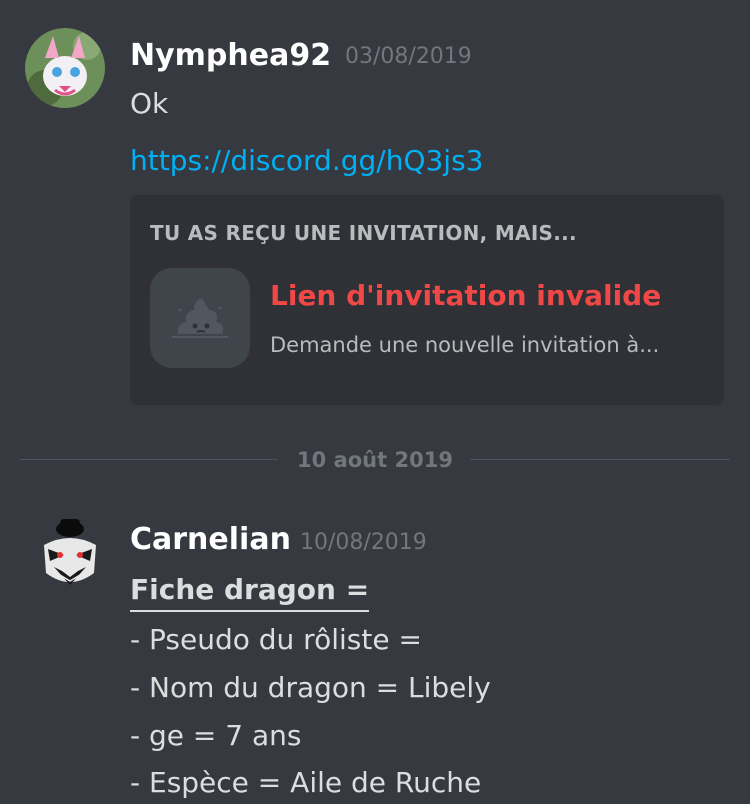 The width and height of the screenshot is (750, 804). I want to click on invite-link: https://discord.gg/hQ3js3, so click(307, 161).